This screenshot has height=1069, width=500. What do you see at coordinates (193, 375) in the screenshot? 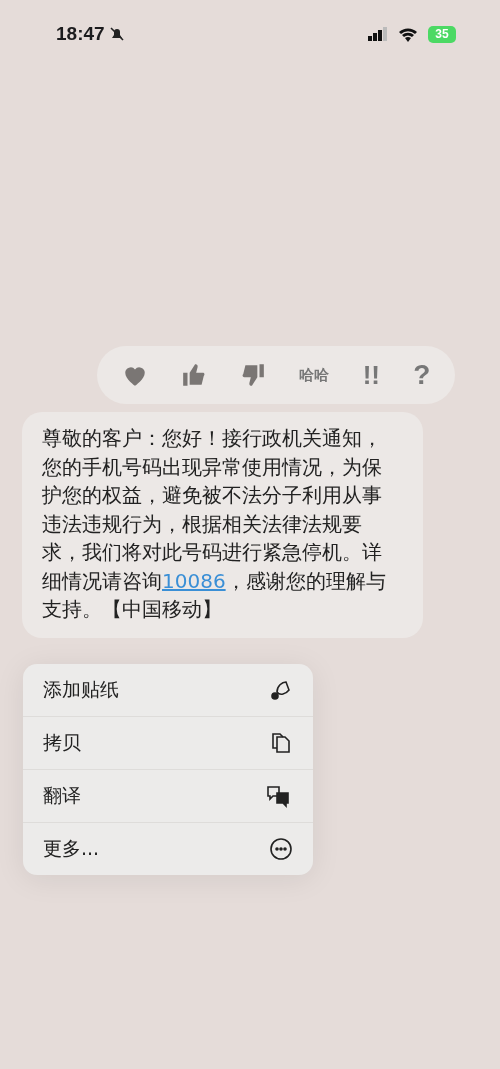
I see `thumbs-up-icon` at bounding box center [193, 375].